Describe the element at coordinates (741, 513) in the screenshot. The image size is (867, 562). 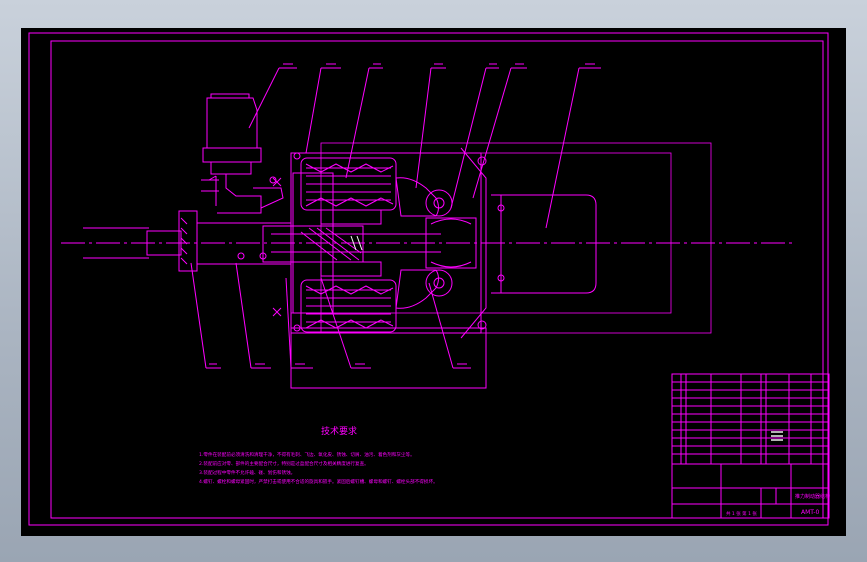
I see `sheet-info: 共 1 张 第 1 张` at that location.